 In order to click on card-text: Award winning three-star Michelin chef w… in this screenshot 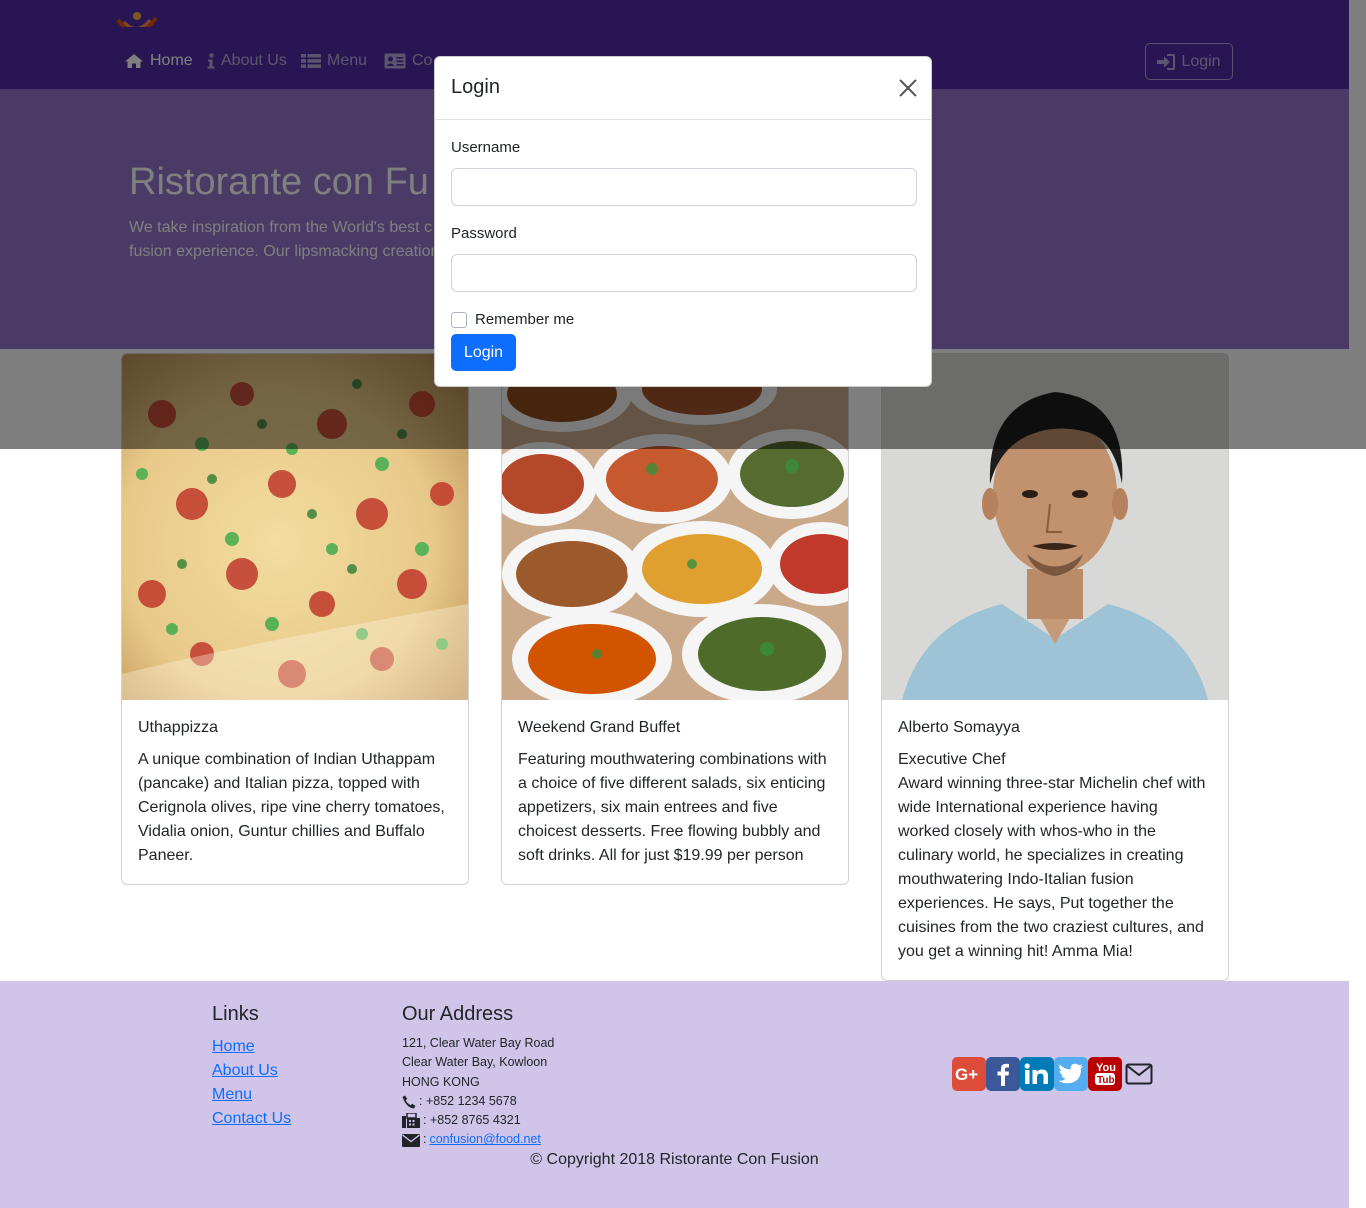, I will do `click(1052, 867)`.